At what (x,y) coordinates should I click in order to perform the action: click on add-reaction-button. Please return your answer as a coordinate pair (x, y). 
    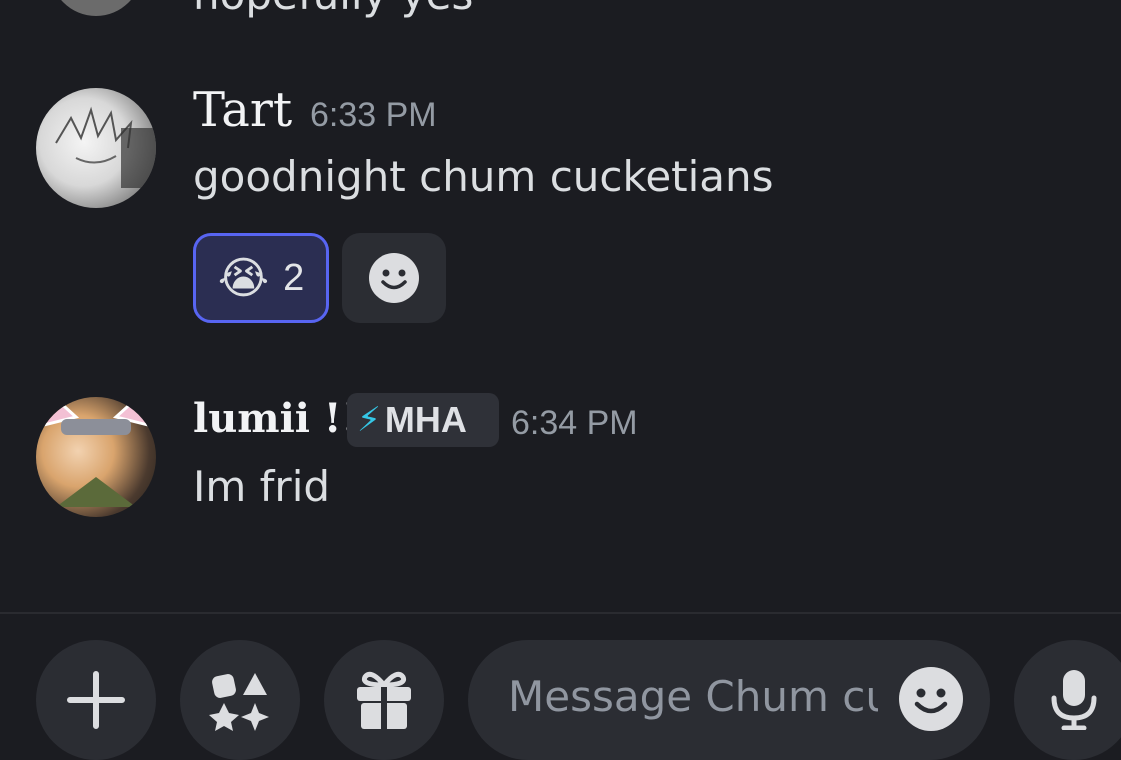
    Looking at the image, I should click on (394, 278).